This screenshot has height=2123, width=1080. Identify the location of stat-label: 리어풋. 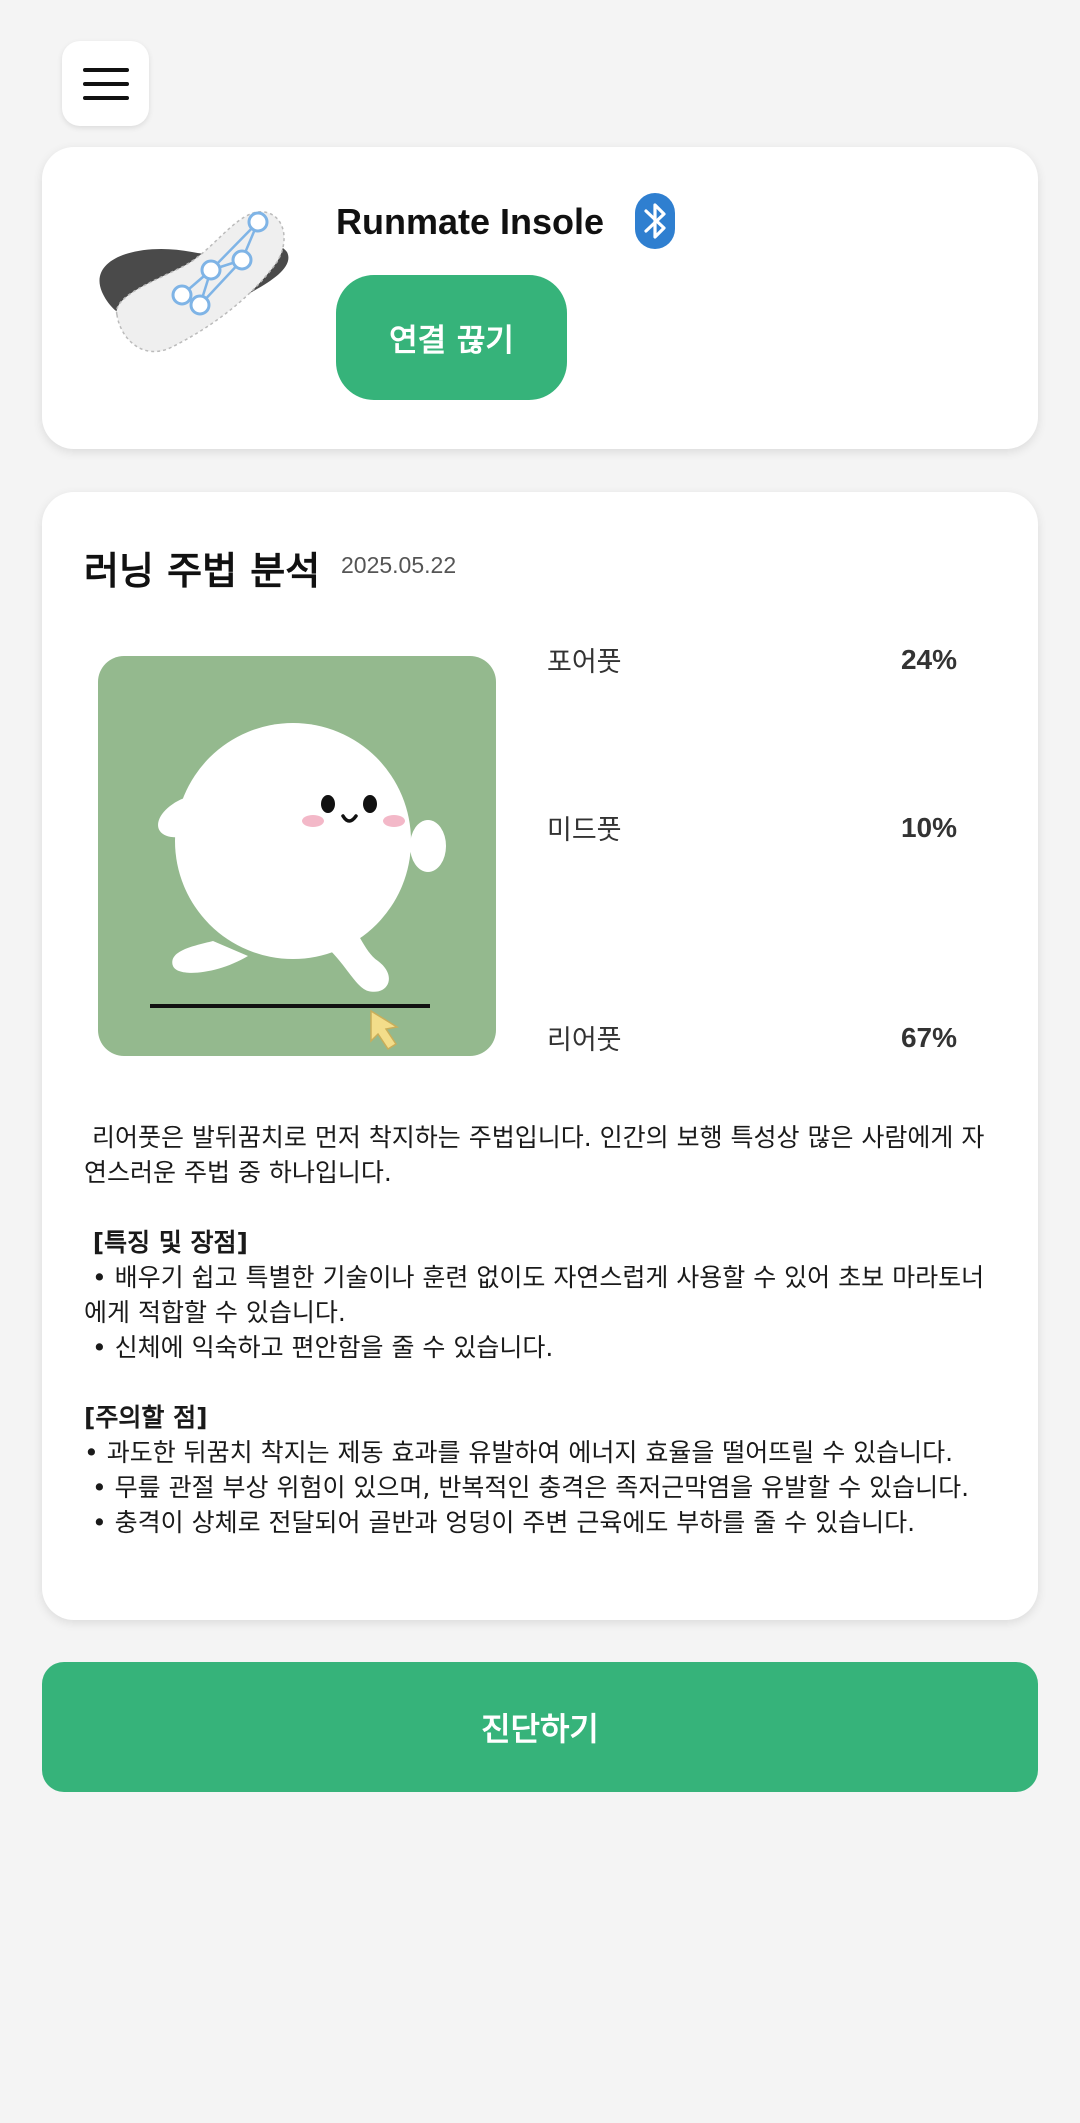
(584, 1040).